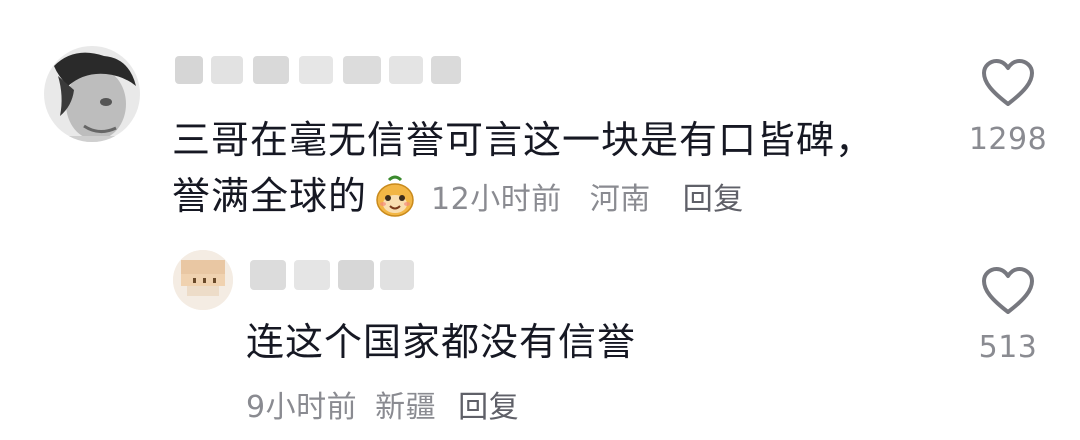 This screenshot has width=1080, height=440. Describe the element at coordinates (523, 140) in the screenshot. I see `comment-1-text-line1: 三哥在毫无信誉可言这一块是有口皆碑，` at that location.